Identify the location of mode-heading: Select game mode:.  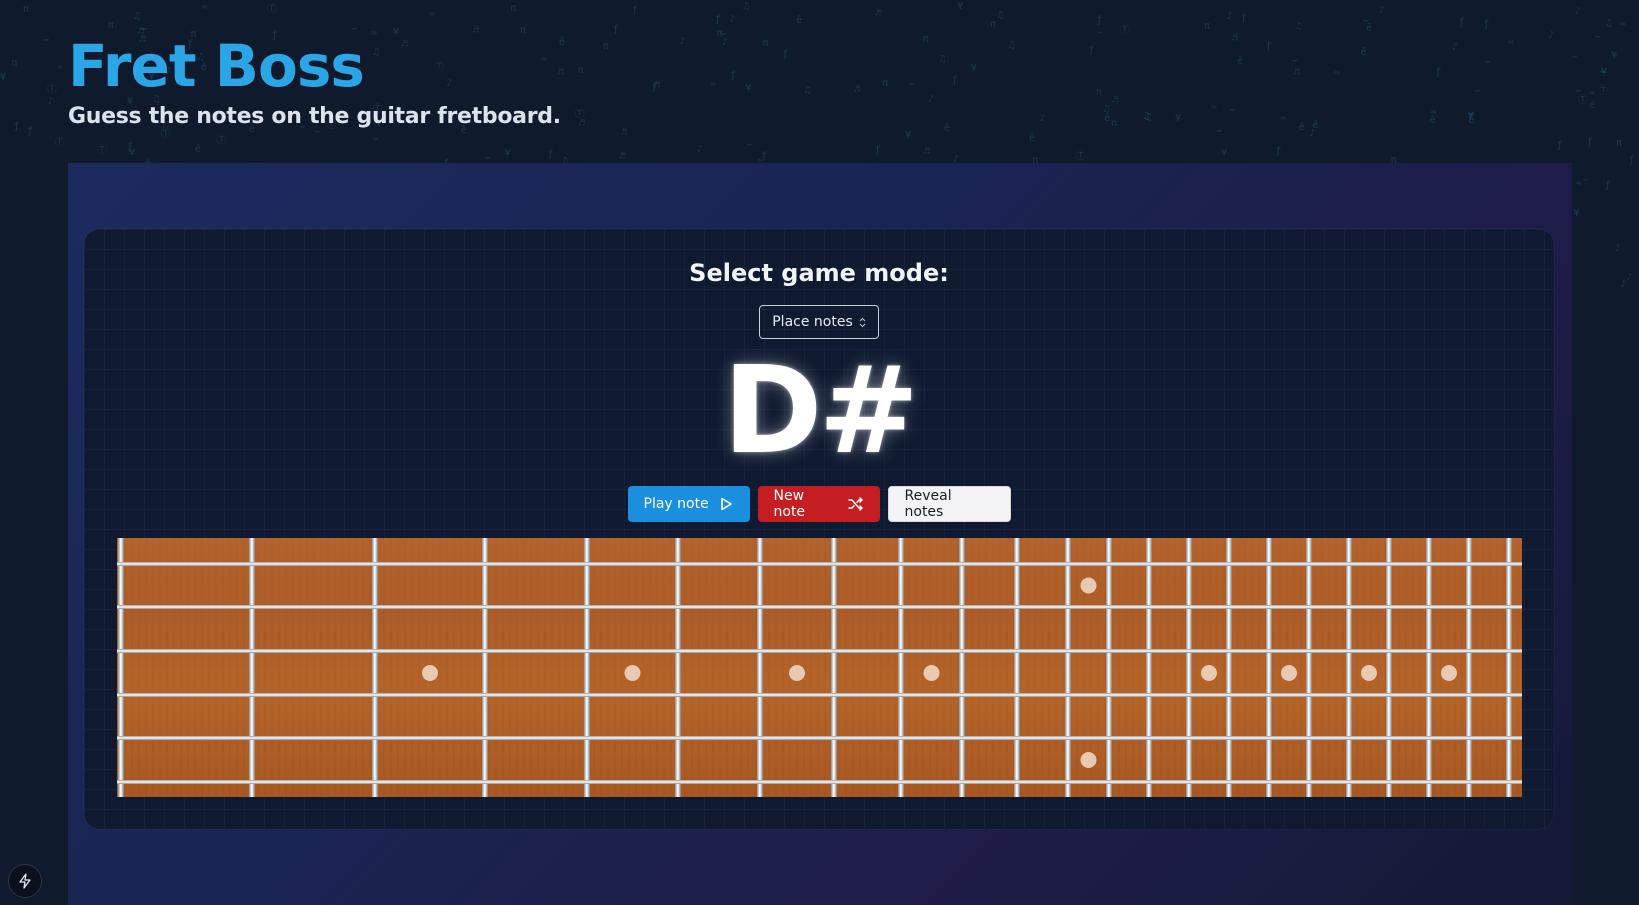
(819, 273).